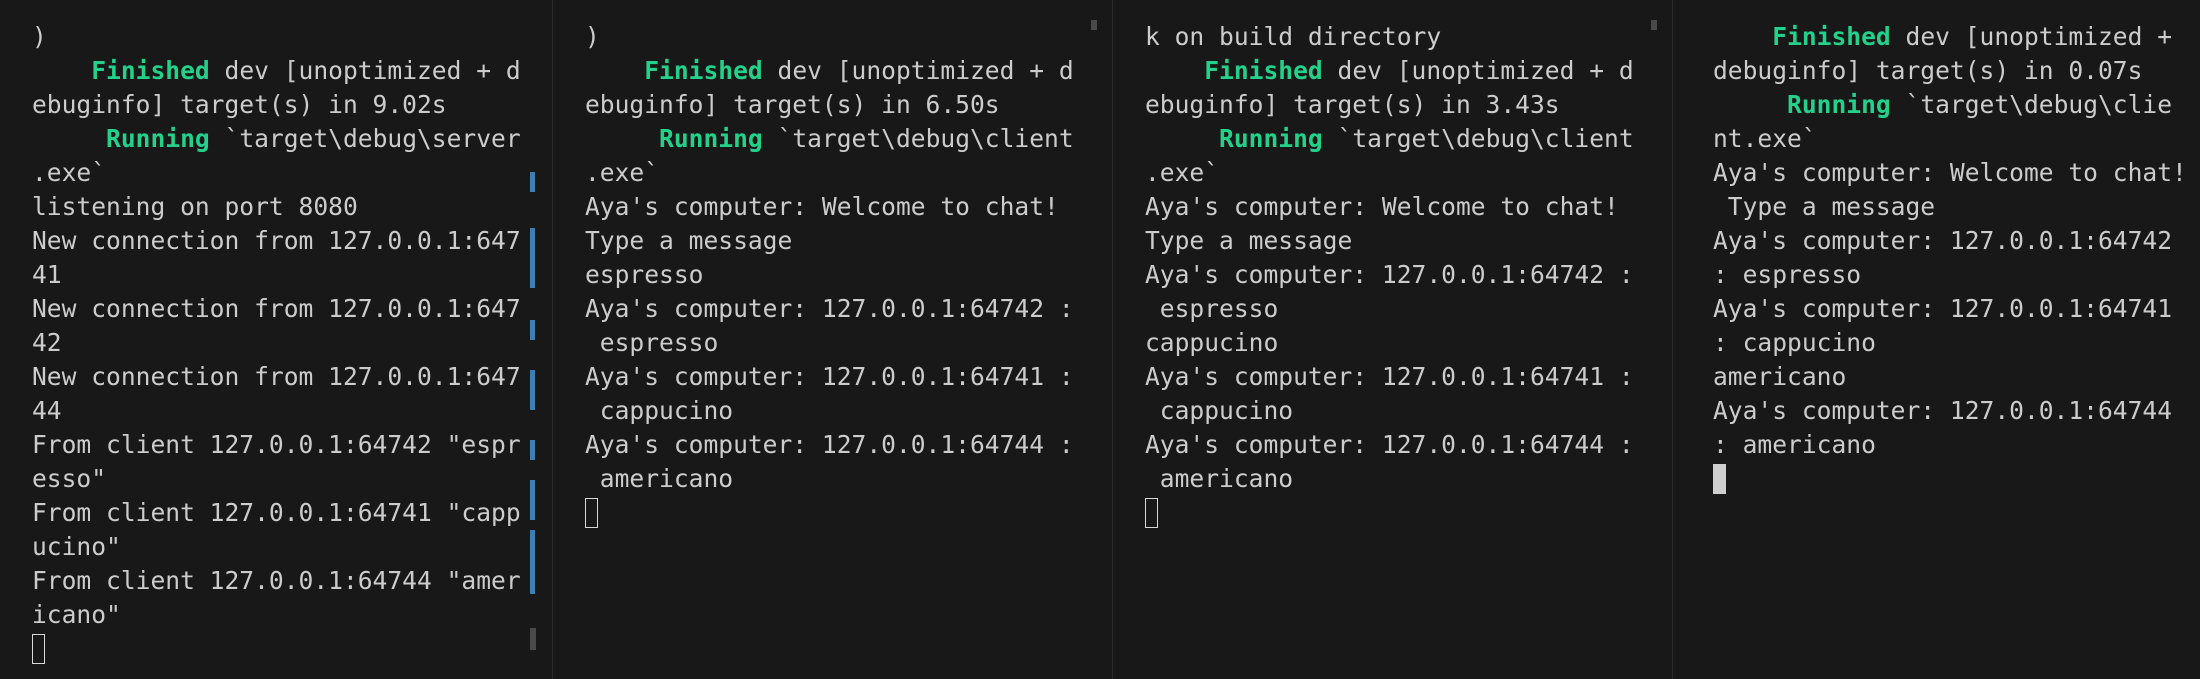 This screenshot has width=2200, height=679. Describe the element at coordinates (47, 342) in the screenshot. I see `terminal-line: 42` at that location.